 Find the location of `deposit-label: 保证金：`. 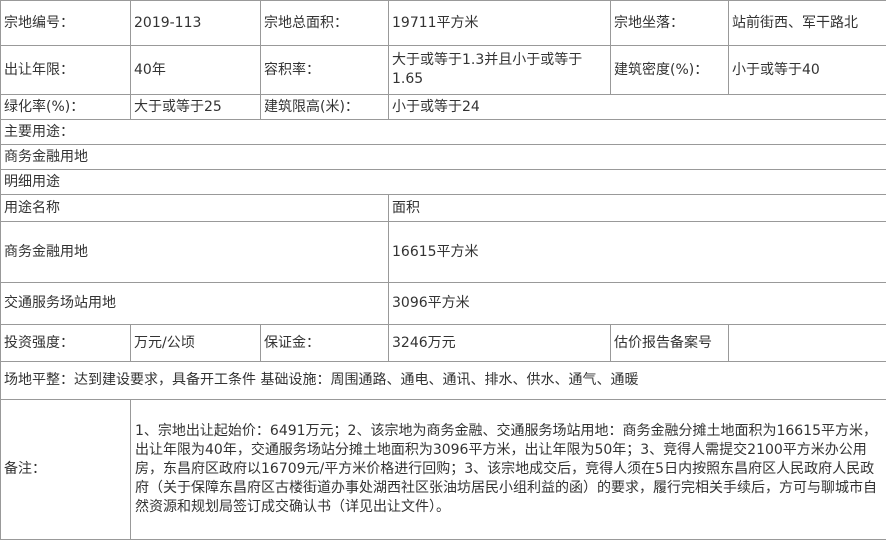

deposit-label: 保证金： is located at coordinates (324, 343).